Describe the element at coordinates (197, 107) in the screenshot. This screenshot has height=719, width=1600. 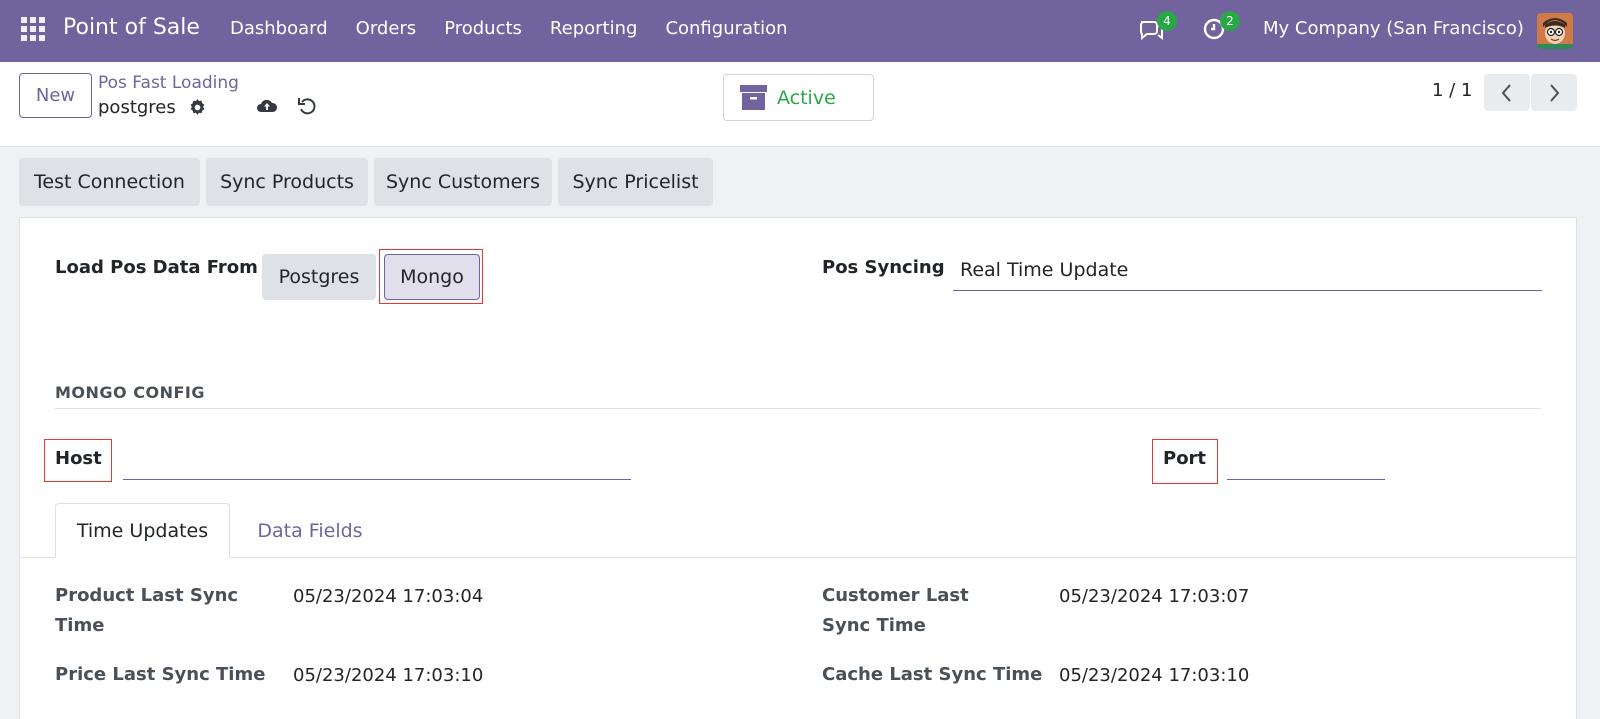
I see `gear-icon` at that location.